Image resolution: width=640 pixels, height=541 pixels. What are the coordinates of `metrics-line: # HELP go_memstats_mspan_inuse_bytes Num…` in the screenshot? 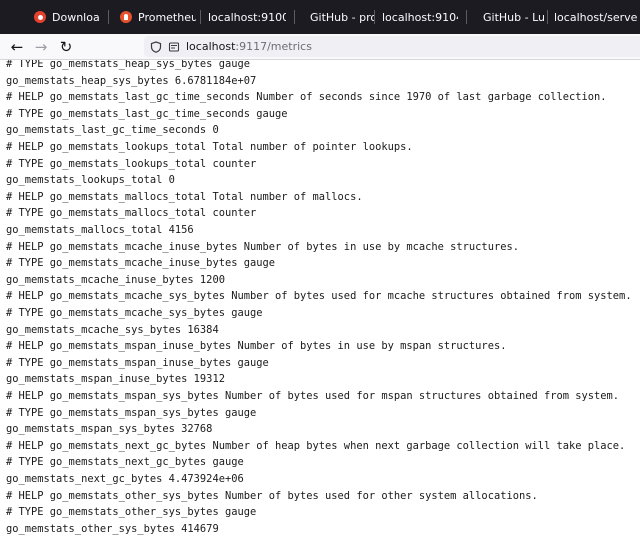 It's located at (256, 346).